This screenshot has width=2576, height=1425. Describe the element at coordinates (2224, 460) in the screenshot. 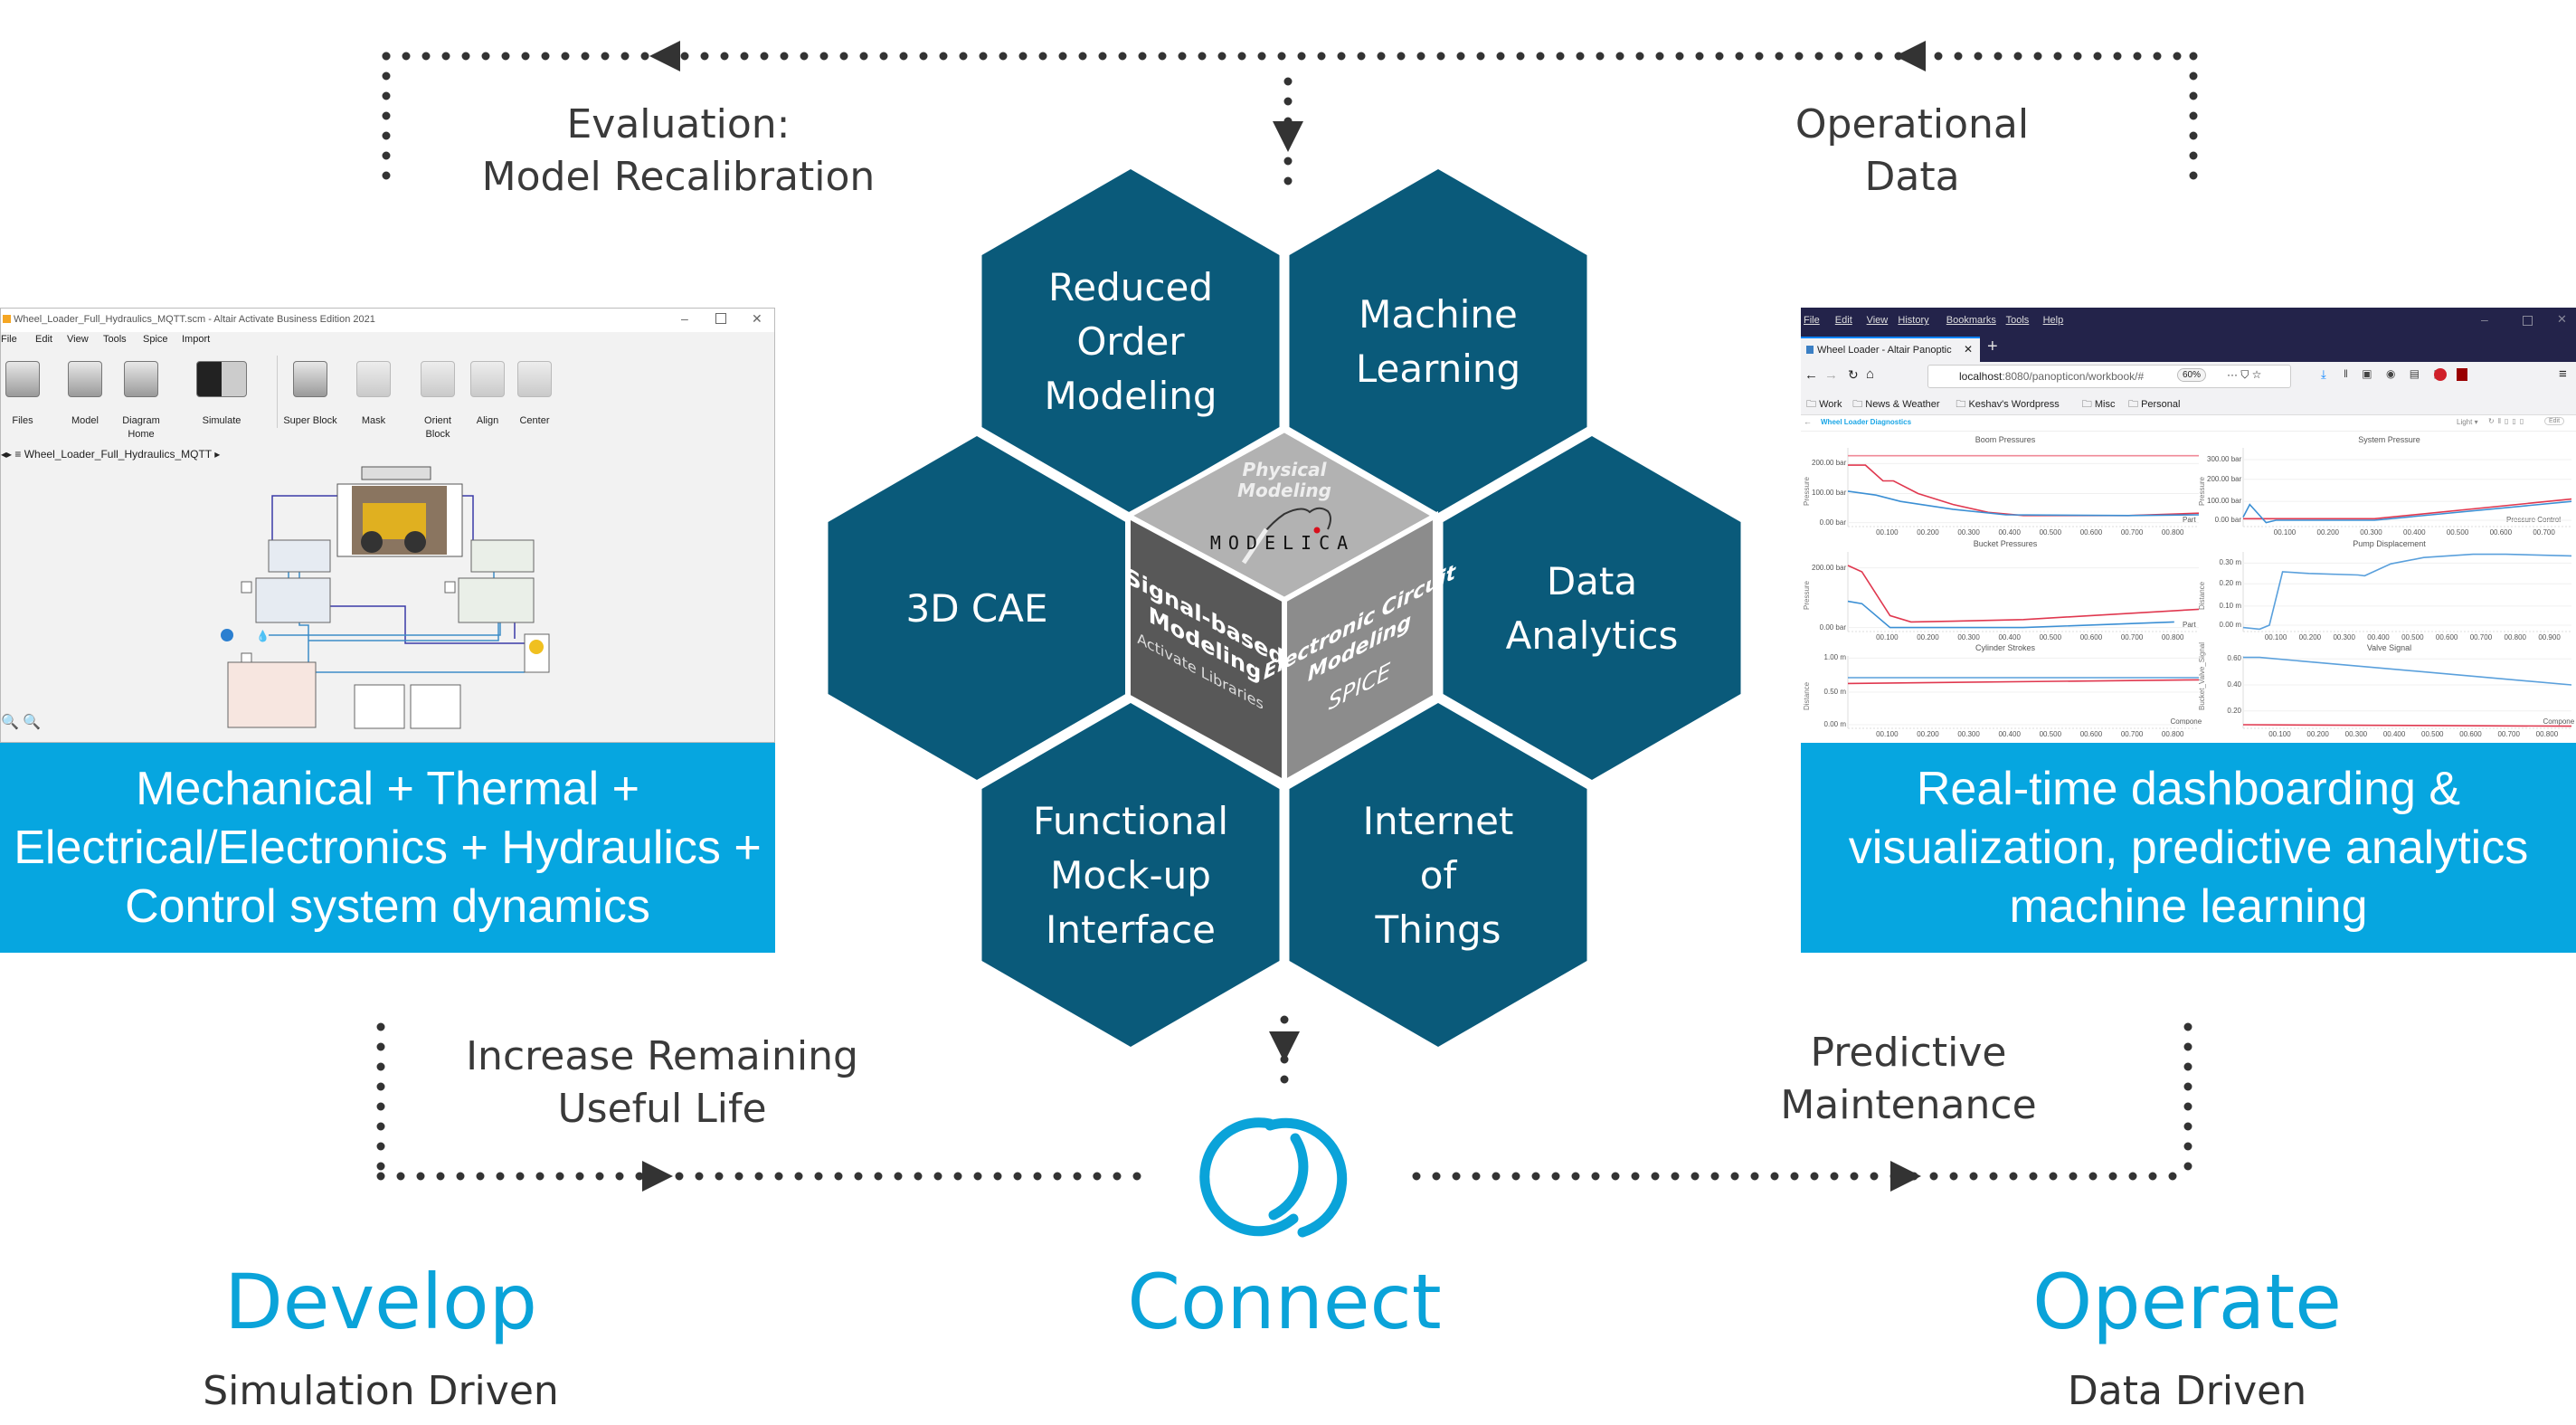

I see `y-tick-label: 300.00 bar` at that location.